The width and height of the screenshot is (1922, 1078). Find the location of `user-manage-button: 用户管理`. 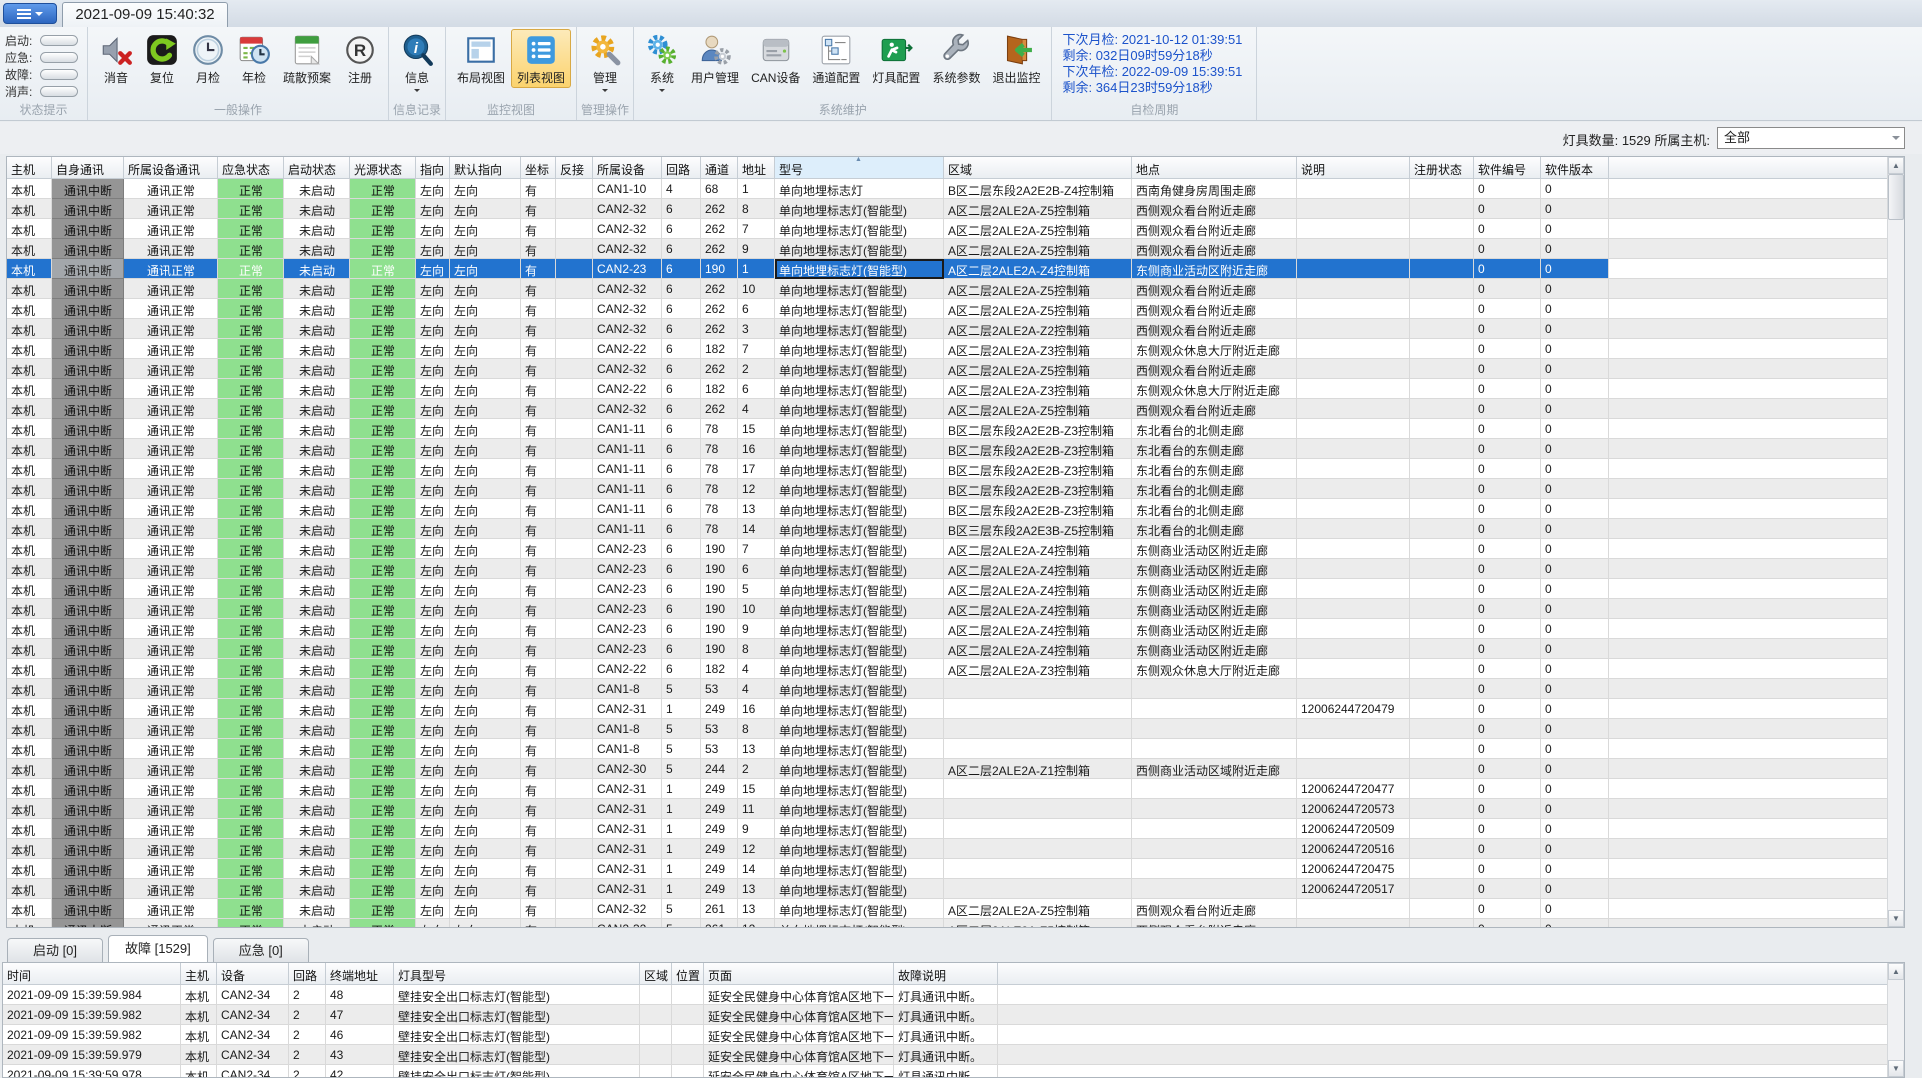

user-manage-button: 用户管理 is located at coordinates (715, 58).